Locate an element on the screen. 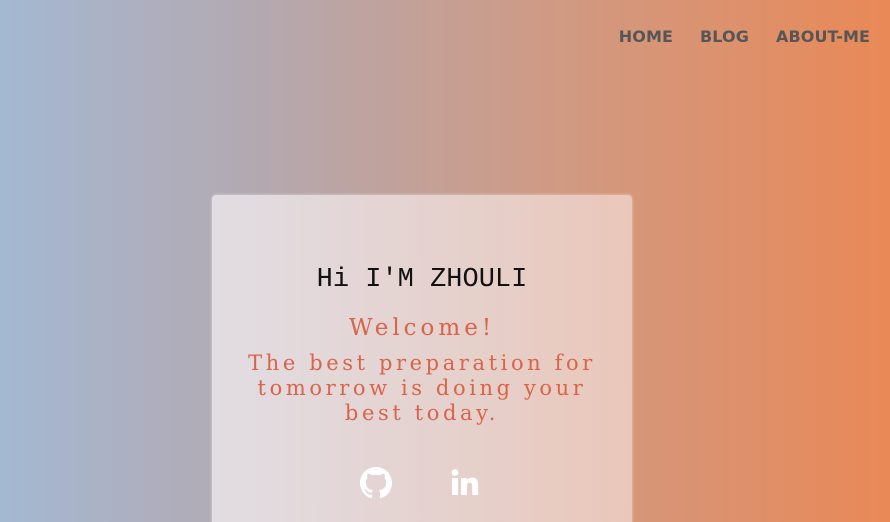  welcome-text: Welcome! is located at coordinates (422, 328).